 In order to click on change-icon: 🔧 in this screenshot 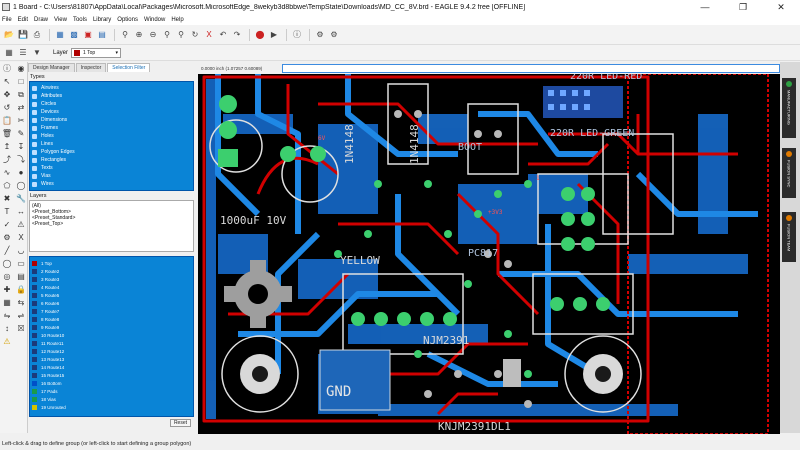, I will do `click(21, 198)`.